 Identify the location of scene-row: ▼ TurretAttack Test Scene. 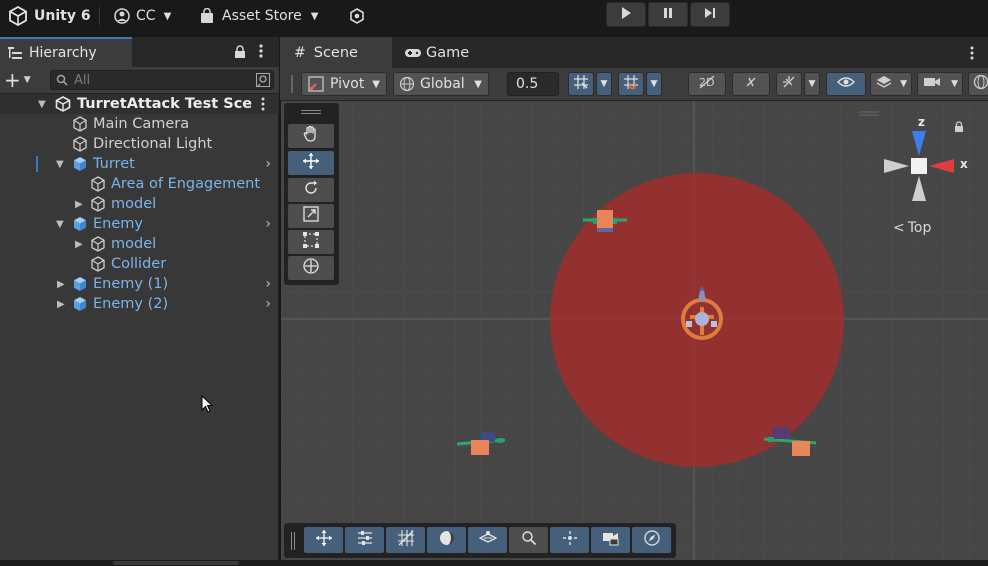
(139, 104).